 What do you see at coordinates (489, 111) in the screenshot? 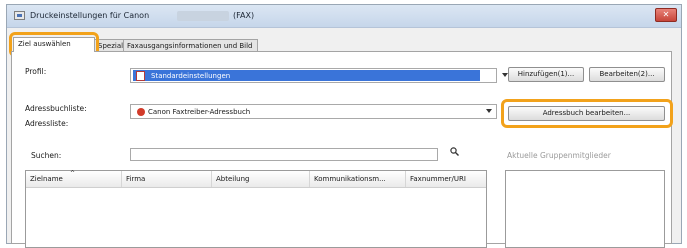
I see `chevron-down-icon` at bounding box center [489, 111].